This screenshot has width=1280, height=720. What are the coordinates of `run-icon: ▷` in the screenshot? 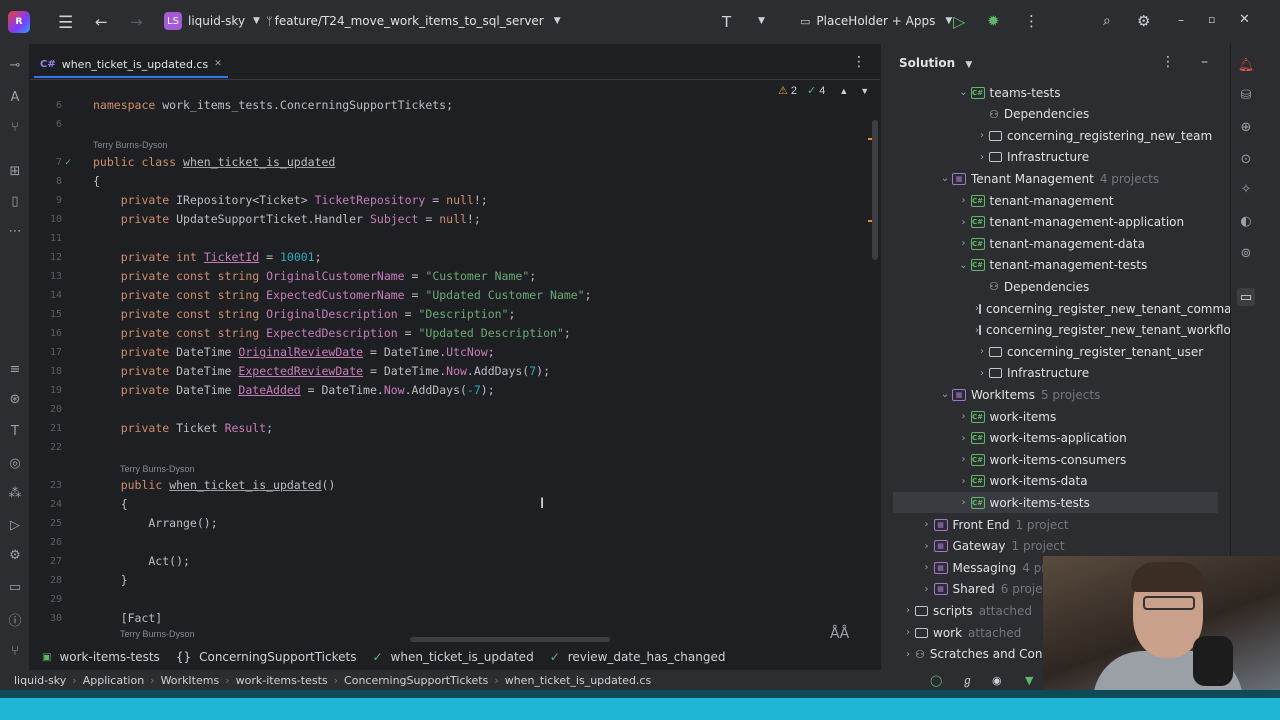 It's located at (959, 21).